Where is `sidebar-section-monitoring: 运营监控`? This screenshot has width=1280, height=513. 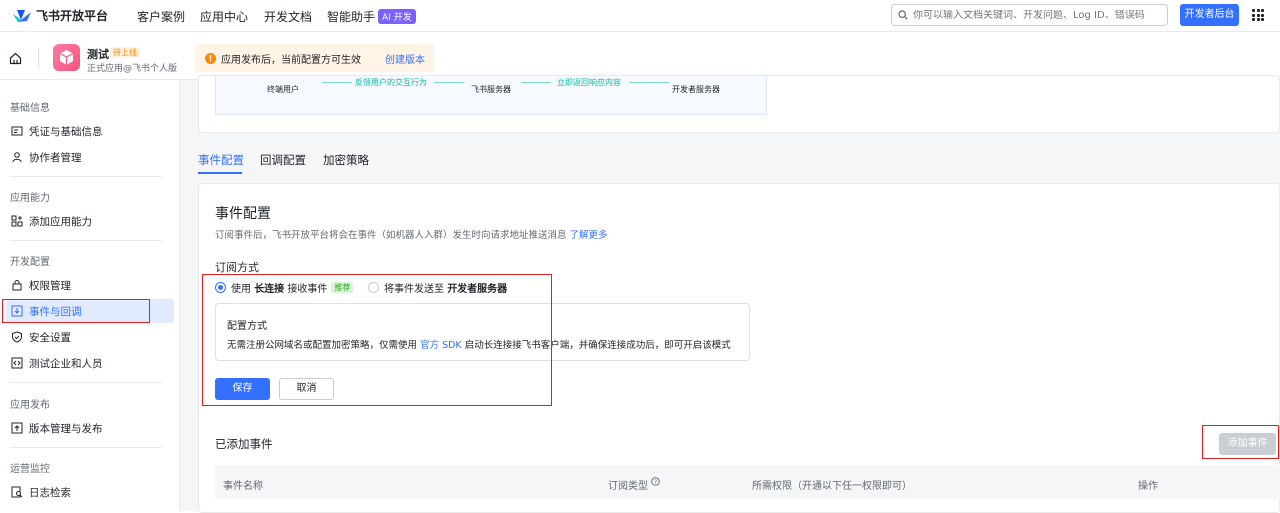
sidebar-section-monitoring: 运营监控 is located at coordinates (30, 469).